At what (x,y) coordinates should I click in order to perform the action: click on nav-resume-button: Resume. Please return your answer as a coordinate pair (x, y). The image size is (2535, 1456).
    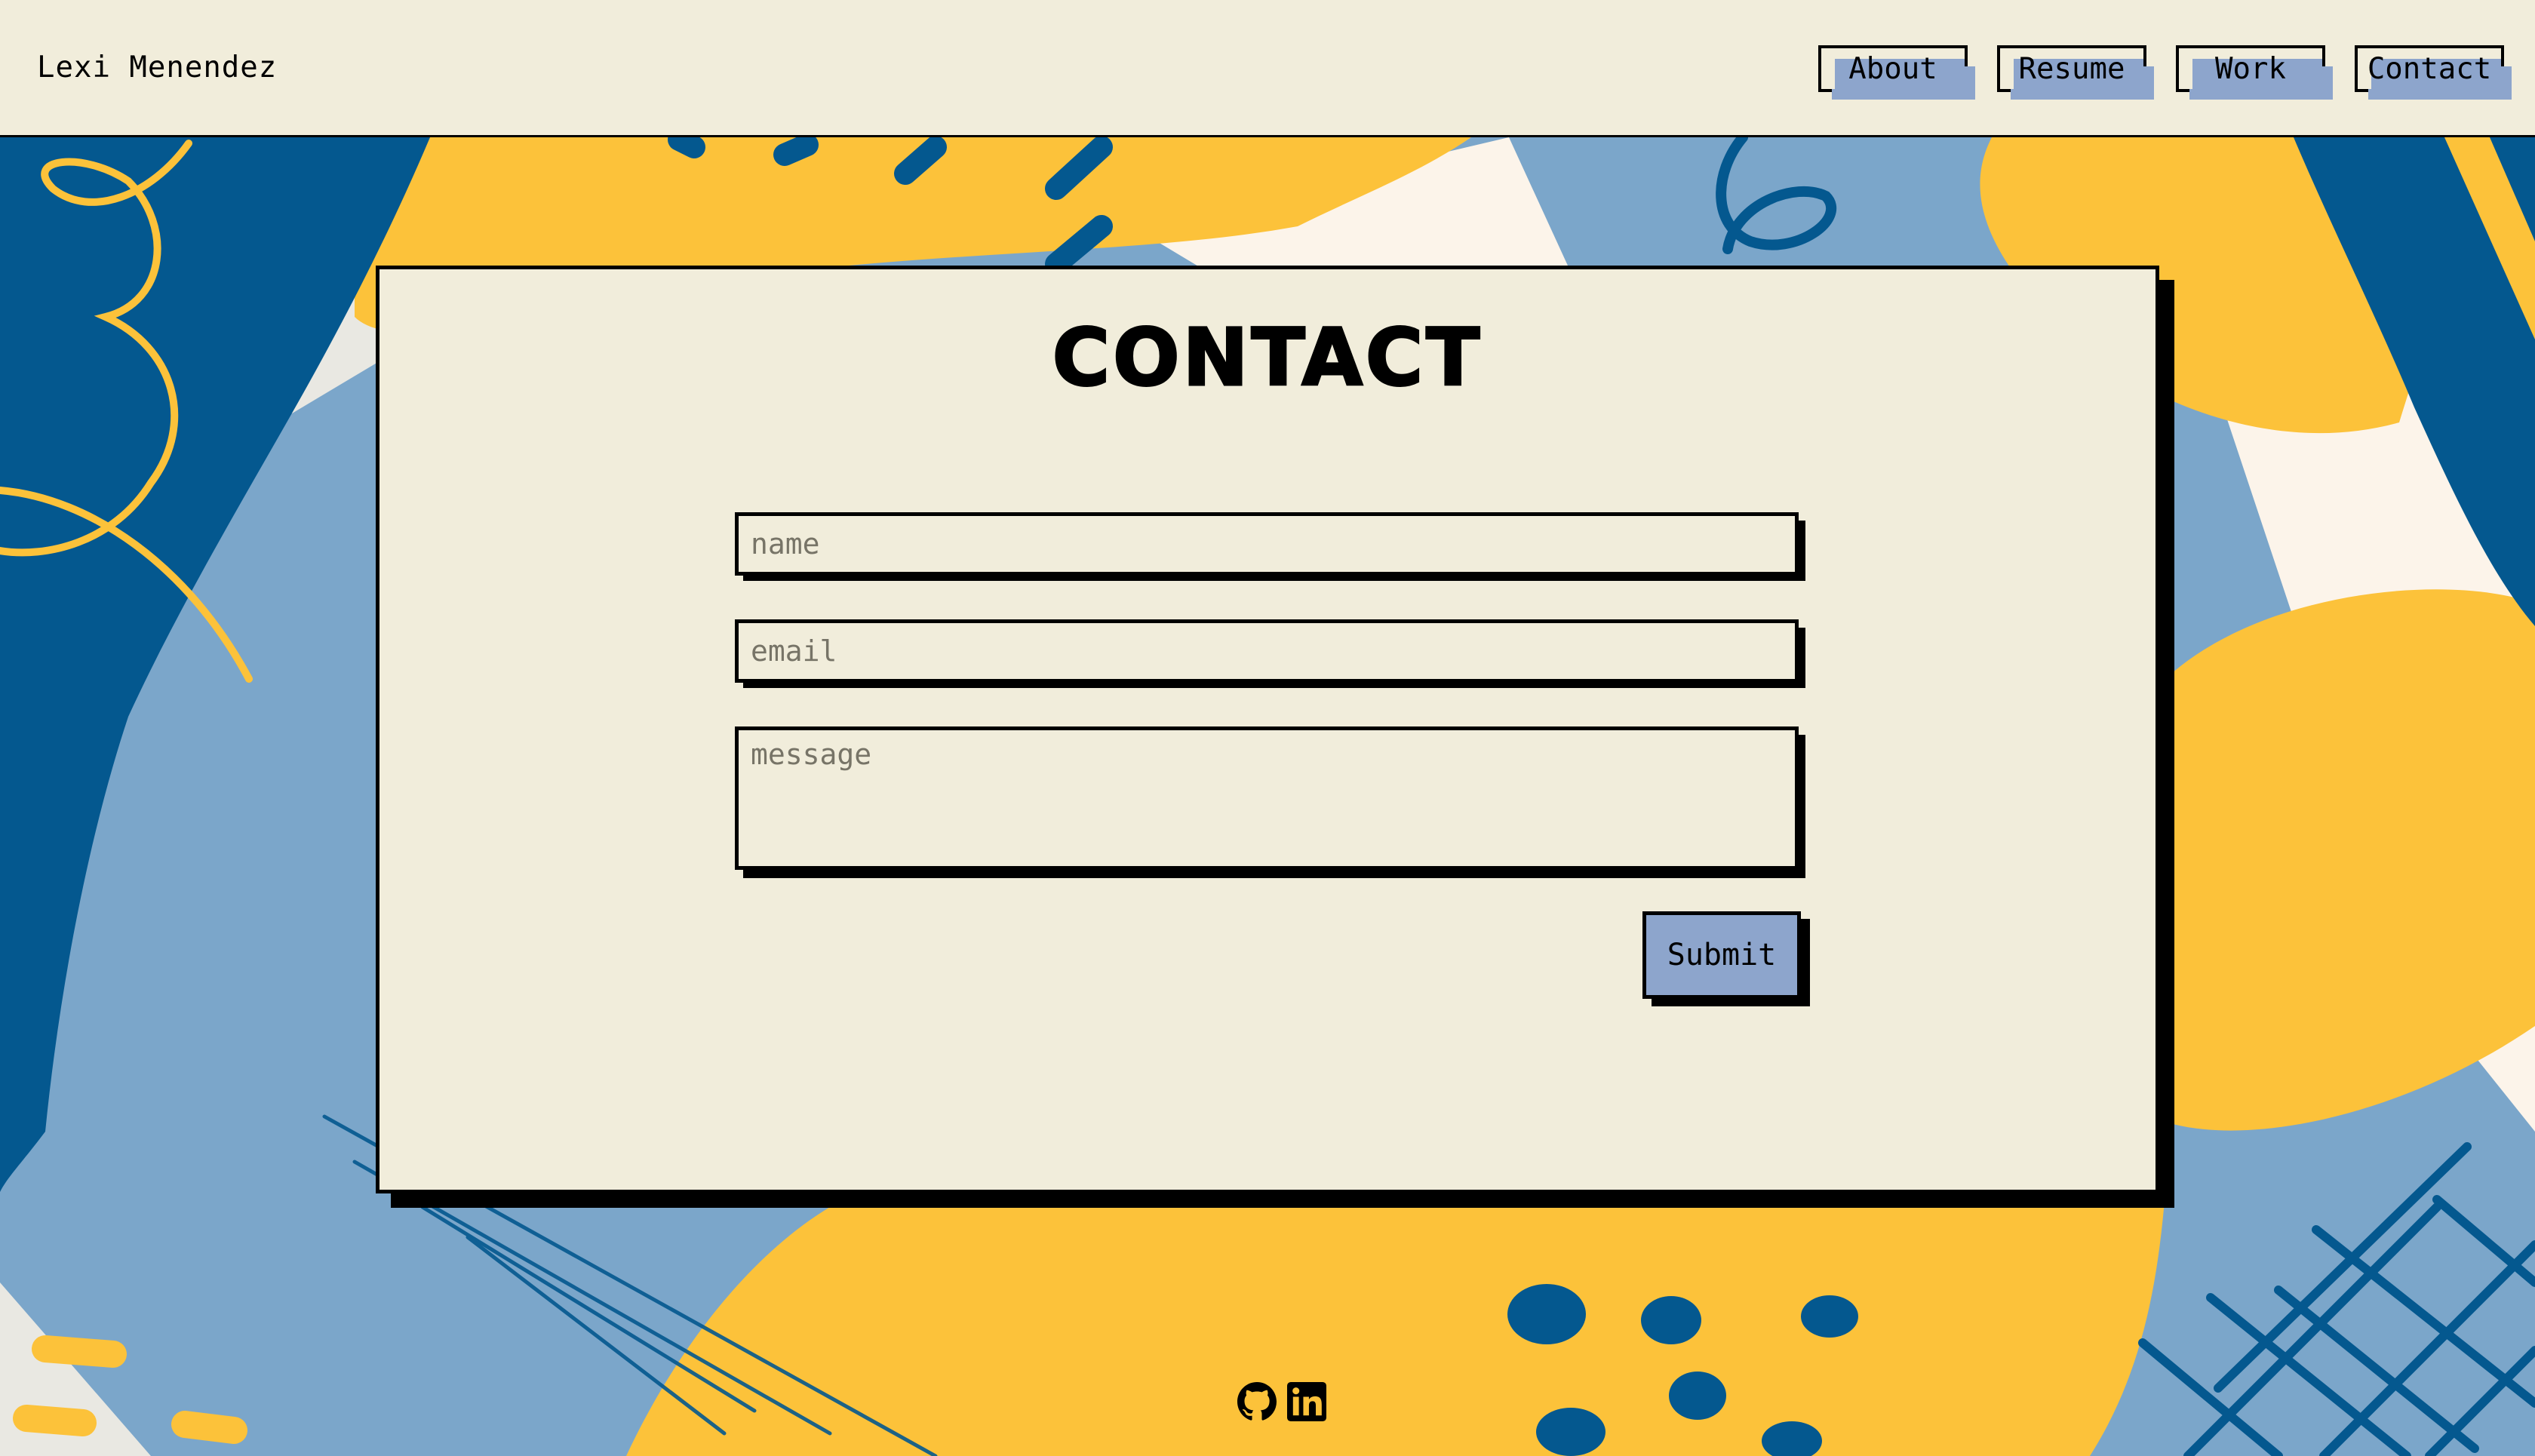
    Looking at the image, I should click on (2075, 72).